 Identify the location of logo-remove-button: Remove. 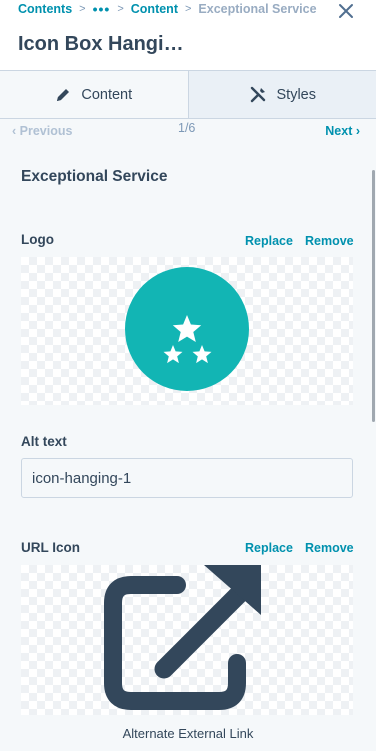
(329, 241).